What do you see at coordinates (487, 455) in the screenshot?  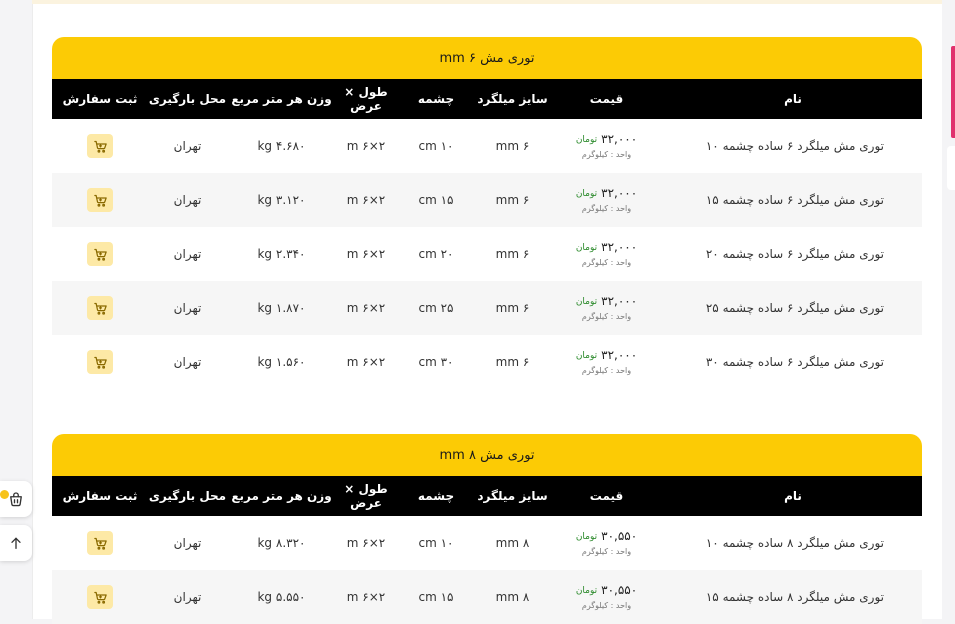 I see `table-title: توری مش ۸ mm` at bounding box center [487, 455].